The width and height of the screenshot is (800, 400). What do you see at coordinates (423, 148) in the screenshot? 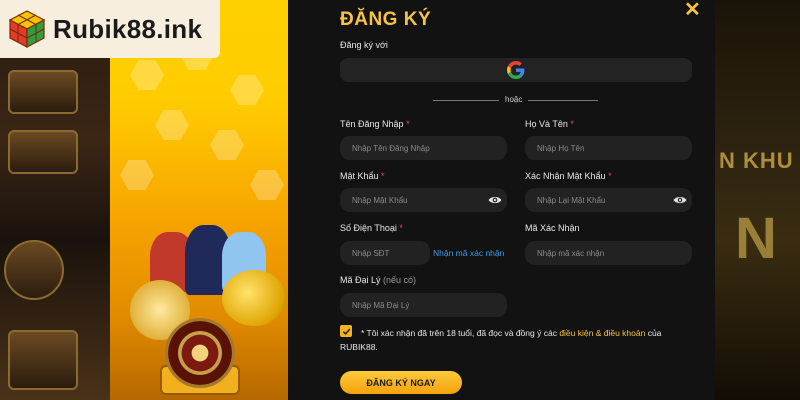
I see `username-input` at bounding box center [423, 148].